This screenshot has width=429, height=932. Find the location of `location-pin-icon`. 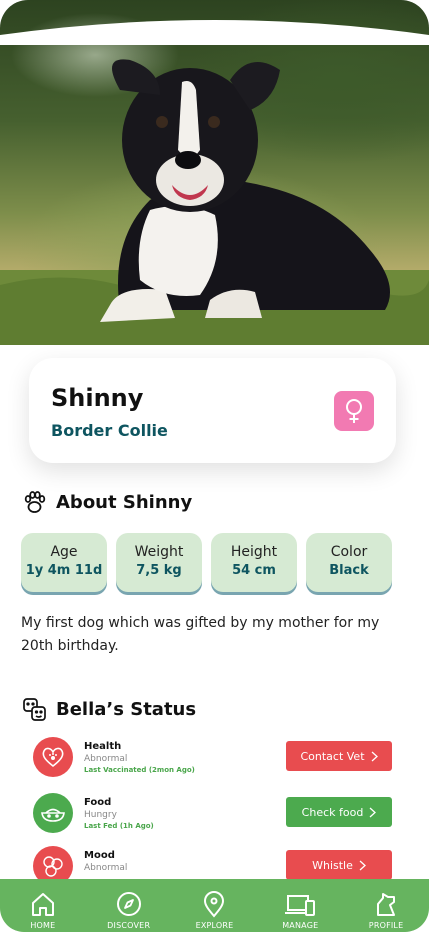

location-pin-icon is located at coordinates (214, 904).